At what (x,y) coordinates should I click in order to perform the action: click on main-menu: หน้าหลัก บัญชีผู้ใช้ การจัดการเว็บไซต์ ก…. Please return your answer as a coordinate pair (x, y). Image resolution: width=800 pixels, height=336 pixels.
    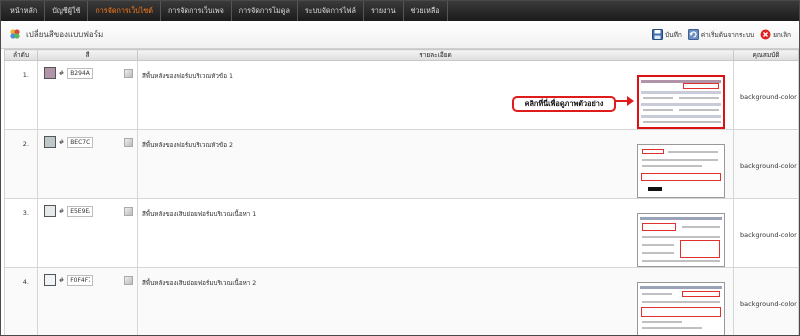
    Looking at the image, I should click on (400, 11).